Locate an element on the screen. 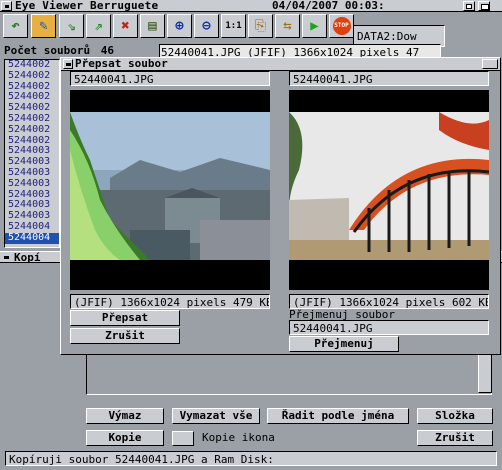 Image resolution: width=502 pixels, height=470 pixels. zoom-window-icon is located at coordinates (484, 6).